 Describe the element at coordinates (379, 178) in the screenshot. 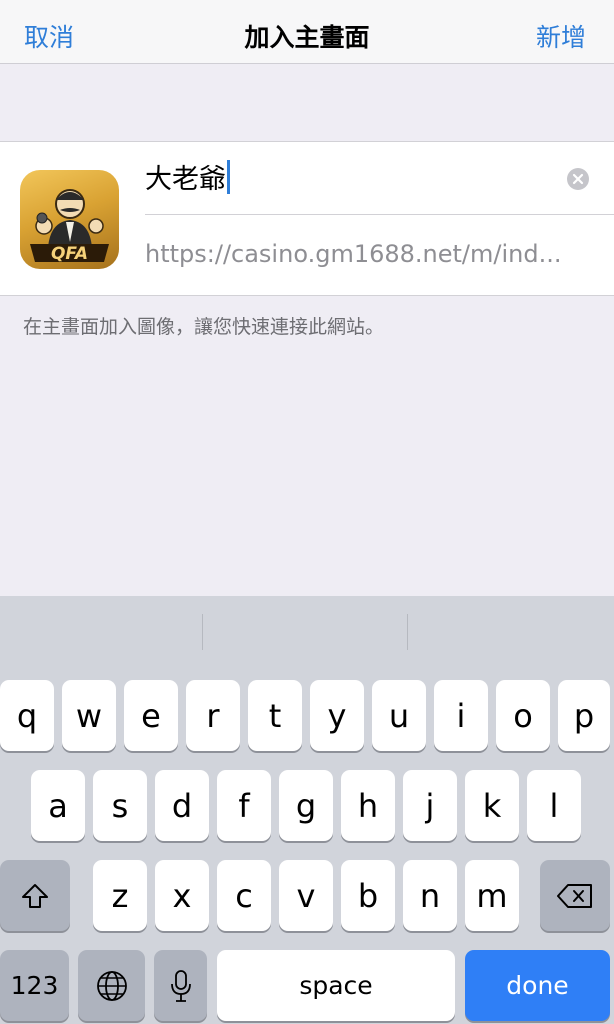

I see `name-field: 大老爺` at that location.